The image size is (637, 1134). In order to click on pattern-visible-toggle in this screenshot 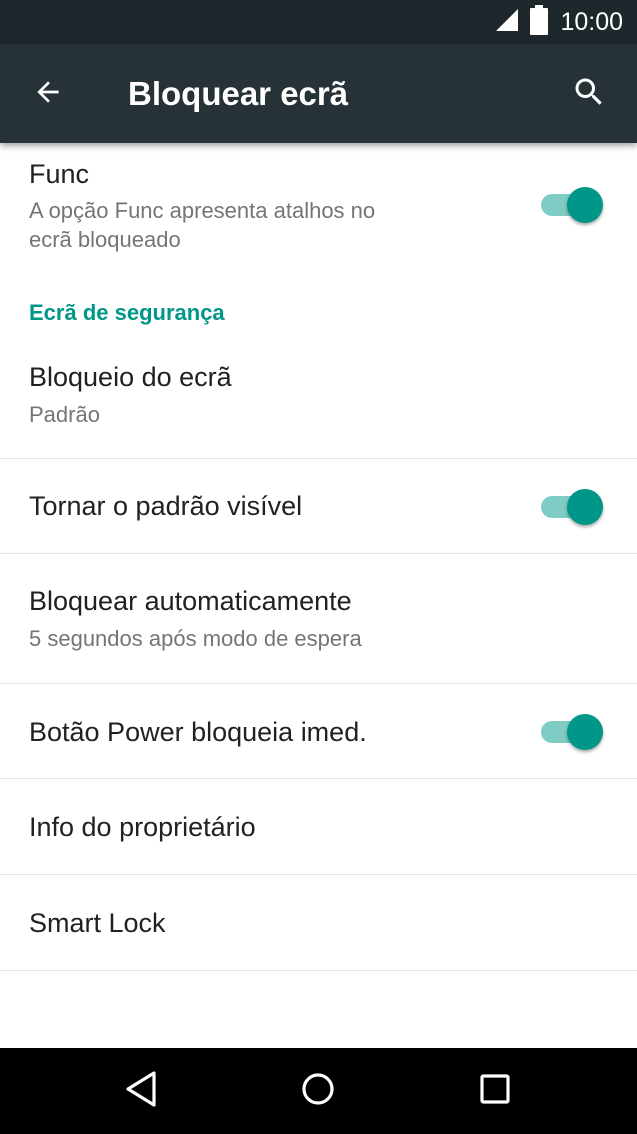, I will do `click(572, 507)`.